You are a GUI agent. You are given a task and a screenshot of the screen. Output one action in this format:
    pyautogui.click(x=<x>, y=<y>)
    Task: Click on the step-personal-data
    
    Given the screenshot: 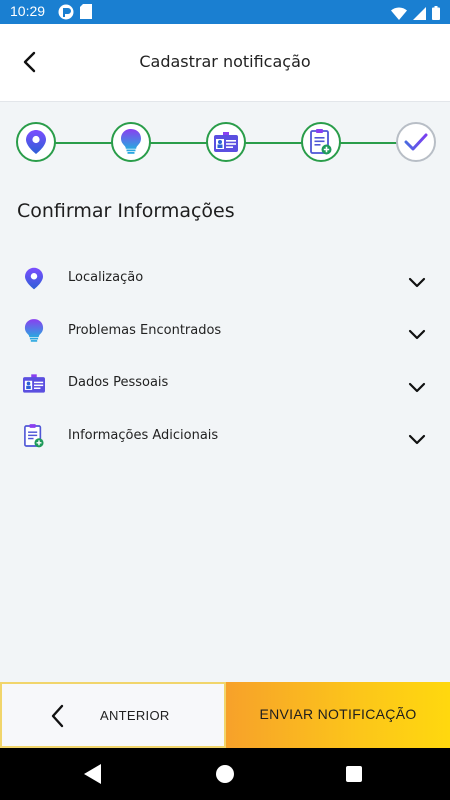 What is the action you would take?
    pyautogui.click(x=226, y=142)
    